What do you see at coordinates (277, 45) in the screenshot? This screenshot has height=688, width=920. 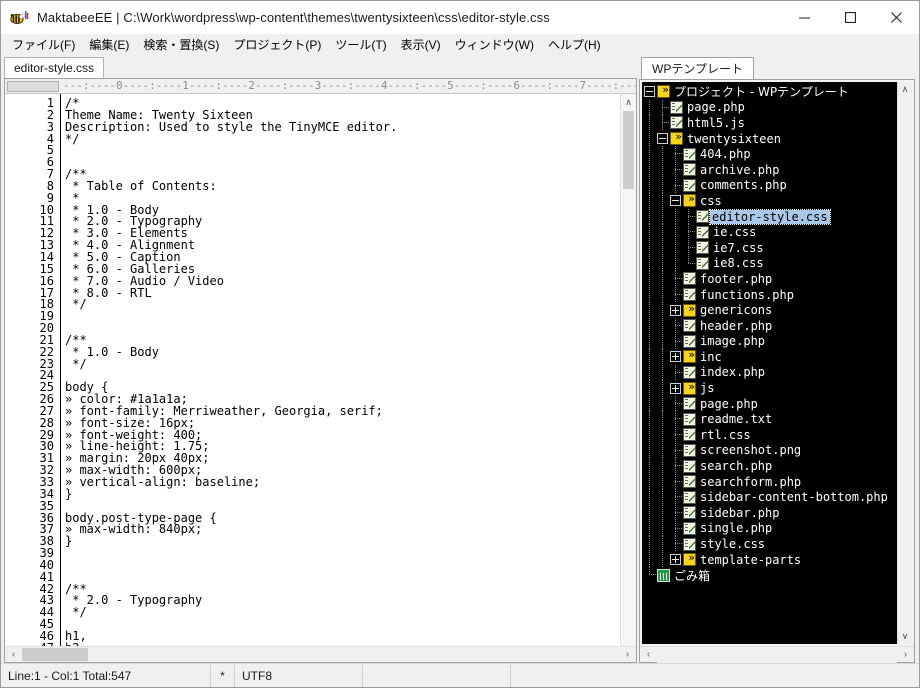 I see `menu-project: プロジェクト(P)` at bounding box center [277, 45].